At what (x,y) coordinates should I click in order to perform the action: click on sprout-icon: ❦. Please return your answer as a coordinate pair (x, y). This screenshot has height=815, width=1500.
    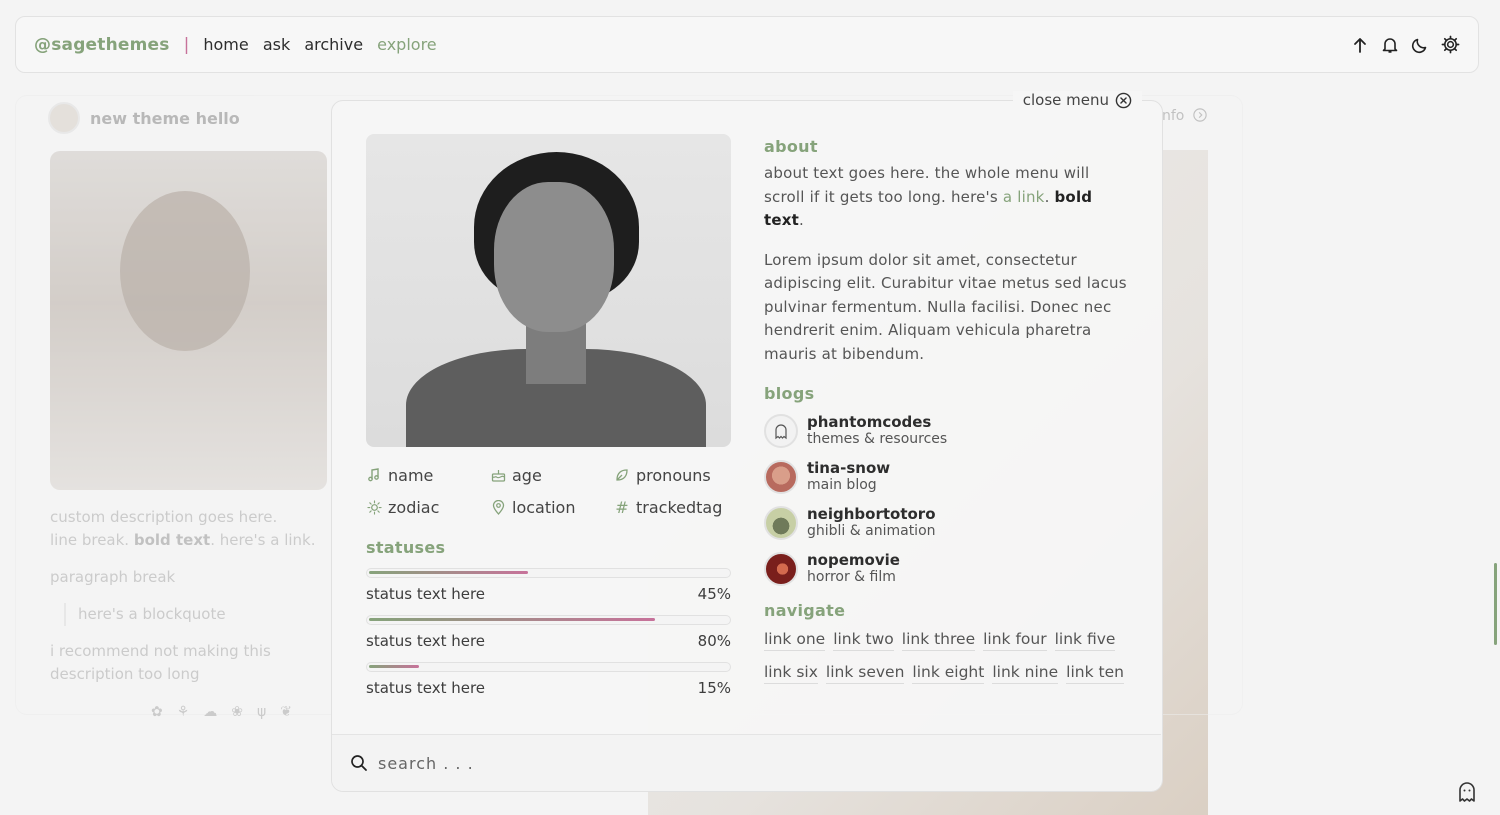
    Looking at the image, I should click on (286, 712).